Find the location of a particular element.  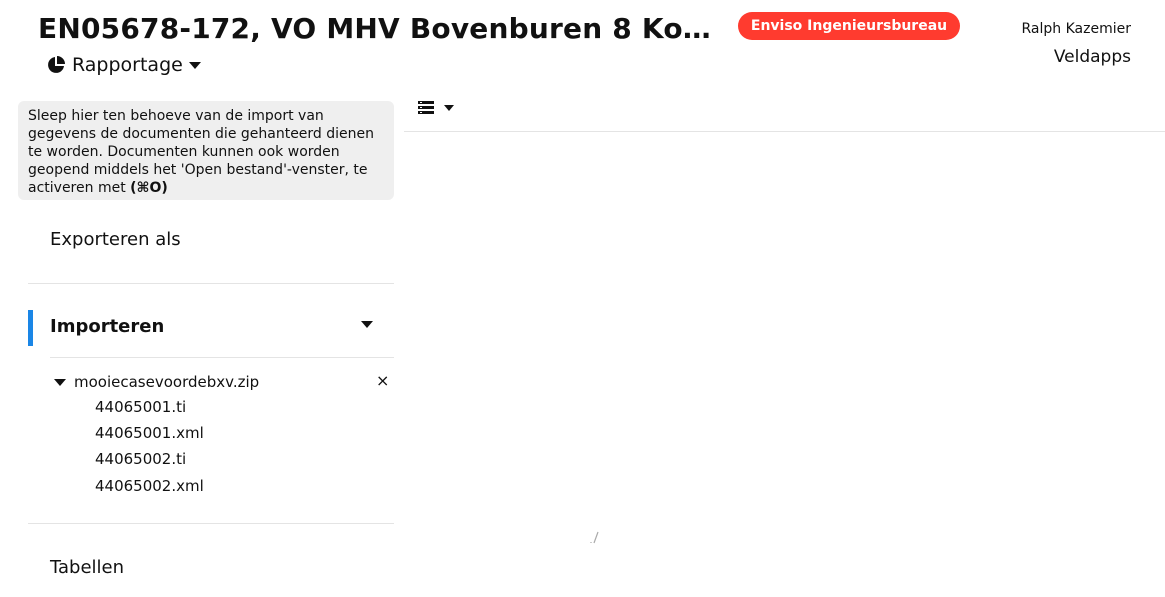

view-mode-dropdown is located at coordinates (436, 108).